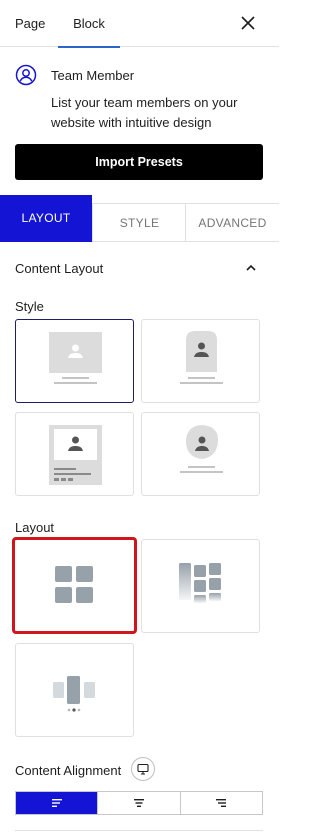  I want to click on align-left-button, so click(57, 803).